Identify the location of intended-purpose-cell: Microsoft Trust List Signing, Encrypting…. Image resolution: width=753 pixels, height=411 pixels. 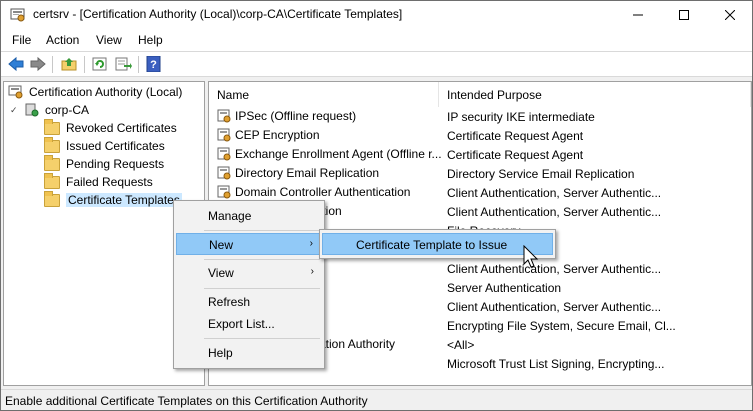
(556, 364).